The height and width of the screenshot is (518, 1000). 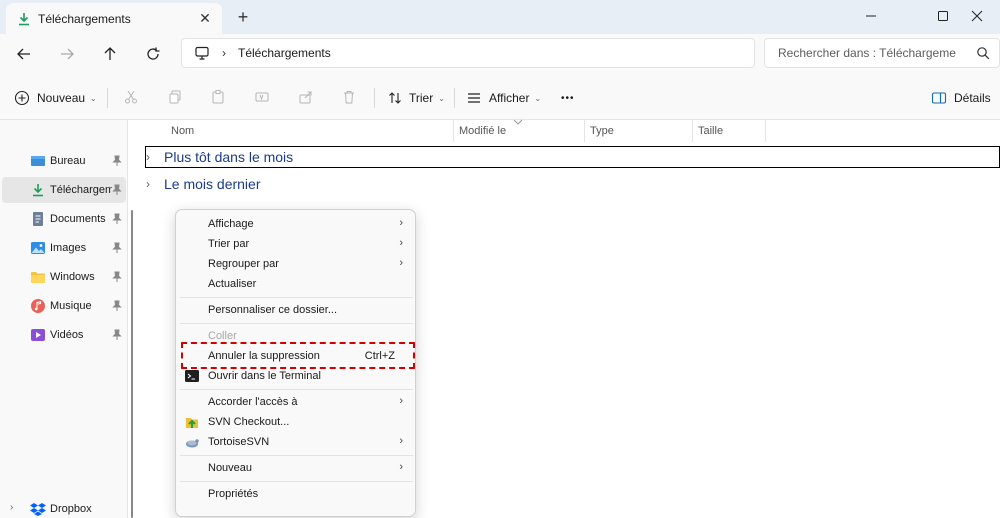 I want to click on folder-icon, so click(x=38, y=277).